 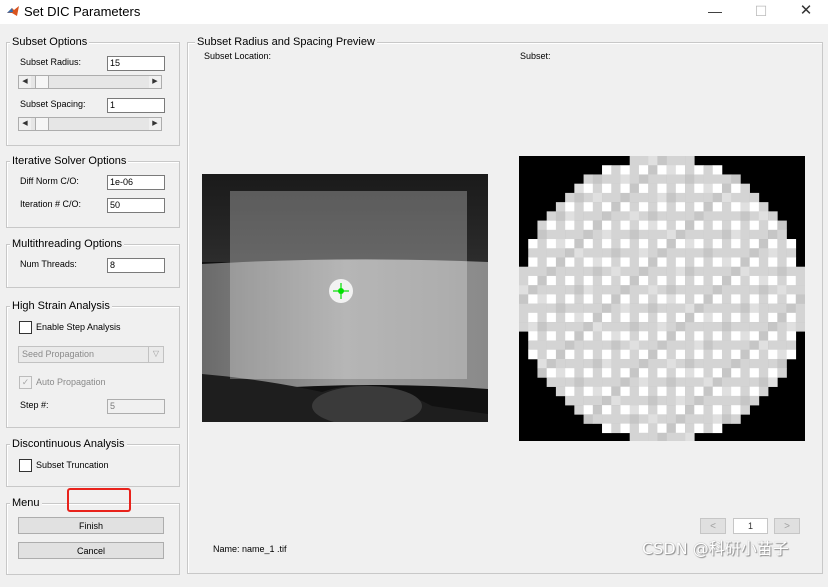 I want to click on subset-radius-slider: ◀ ▶, so click(x=90, y=82).